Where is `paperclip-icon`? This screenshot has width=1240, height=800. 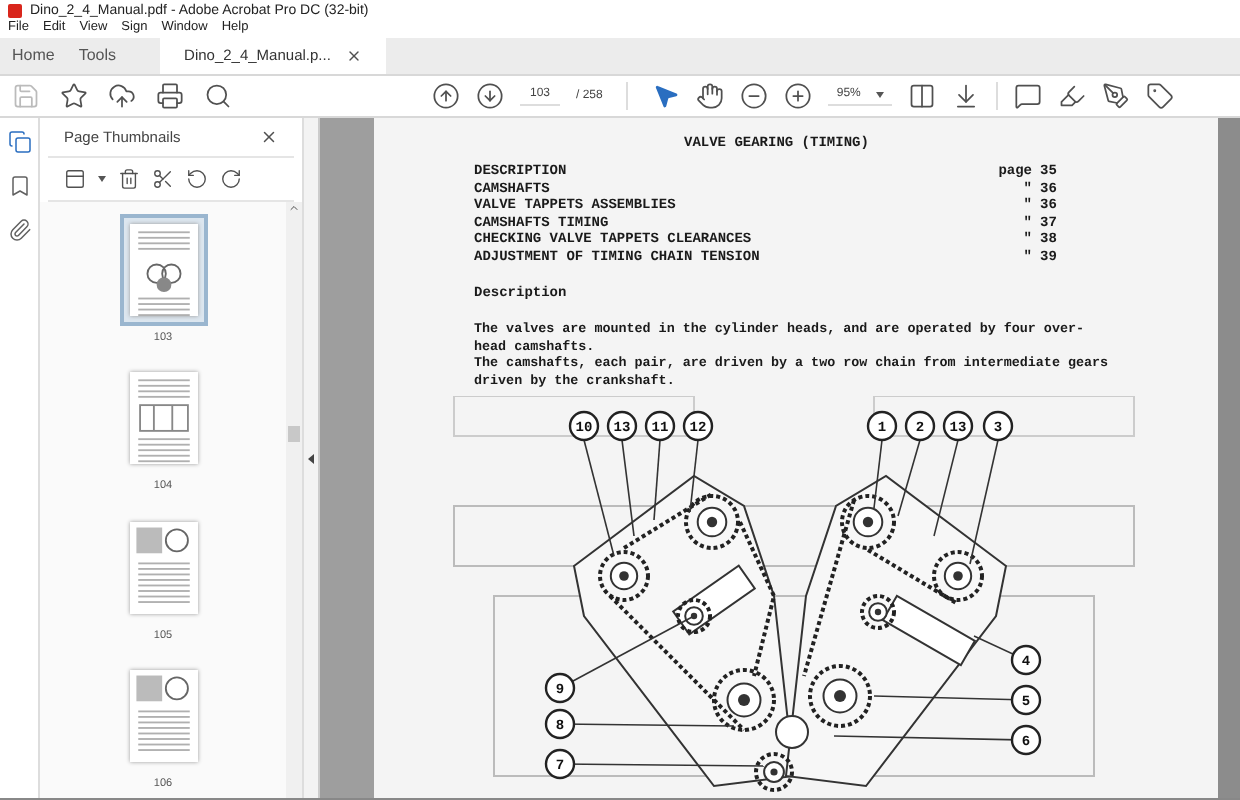
paperclip-icon is located at coordinates (19, 230).